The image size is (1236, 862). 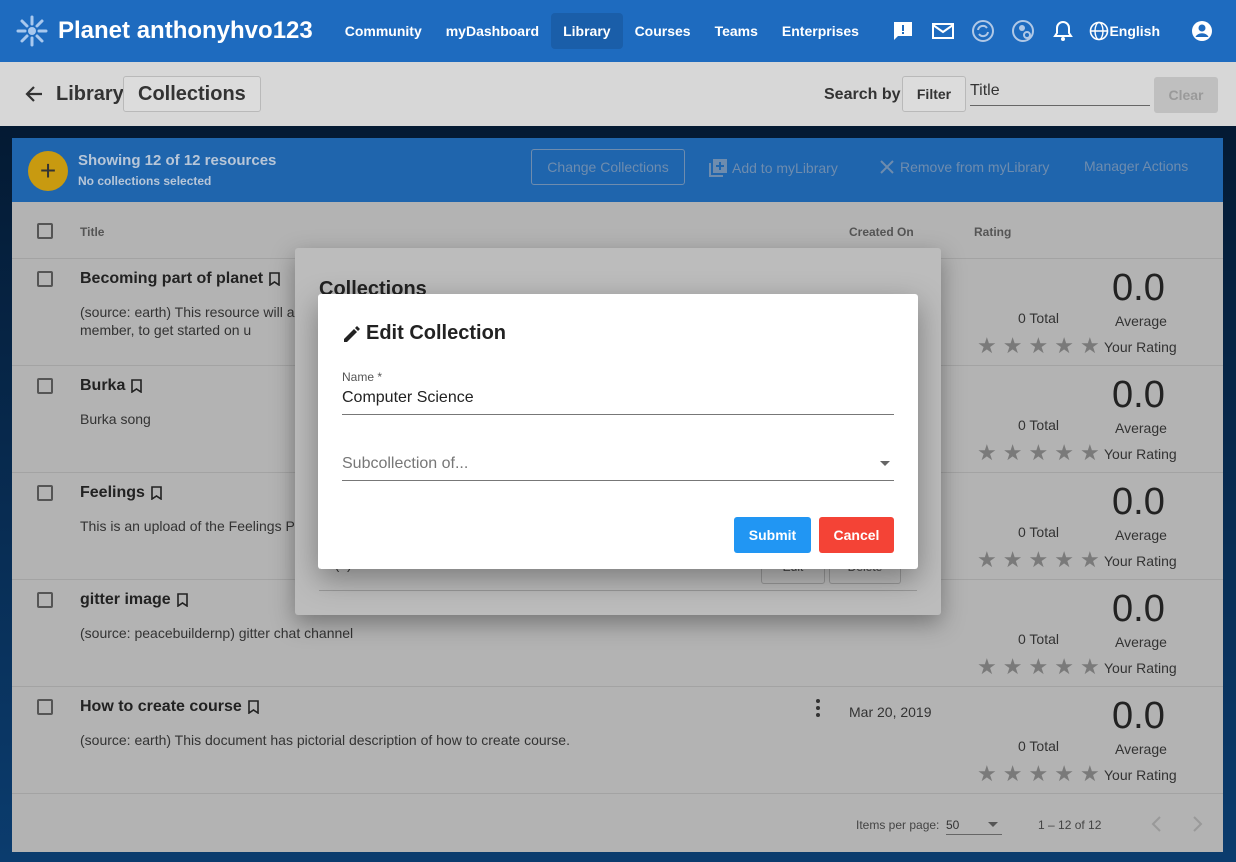 I want to click on nav-community: Community, so click(x=383, y=31).